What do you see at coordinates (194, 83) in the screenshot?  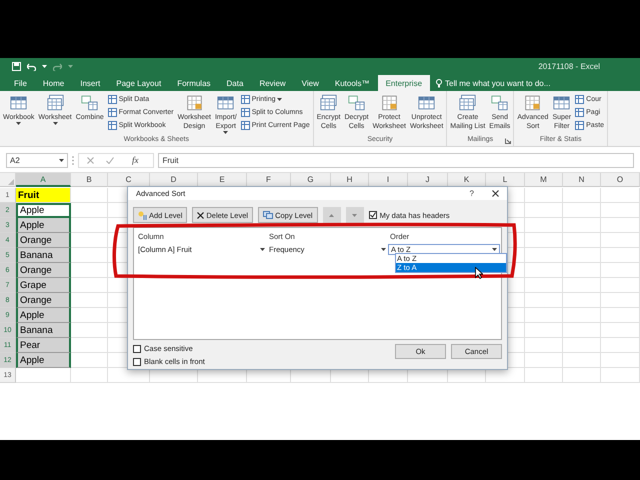 I see `ribbon-tab: Formulas` at bounding box center [194, 83].